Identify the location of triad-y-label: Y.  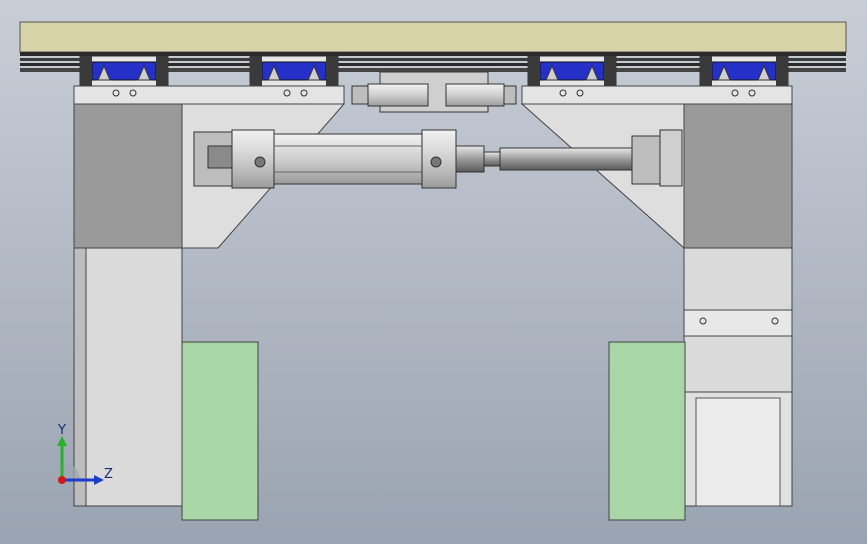
(62, 430).